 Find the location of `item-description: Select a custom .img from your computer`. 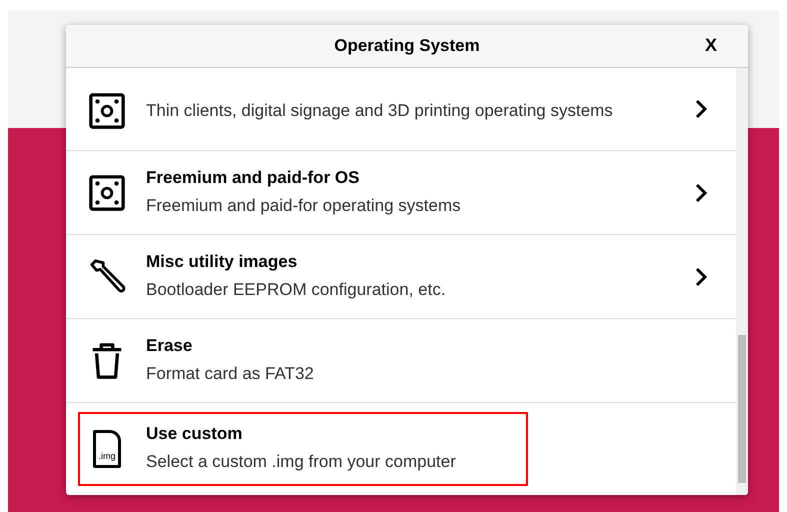

item-description: Select a custom .img from your computer is located at coordinates (301, 462).